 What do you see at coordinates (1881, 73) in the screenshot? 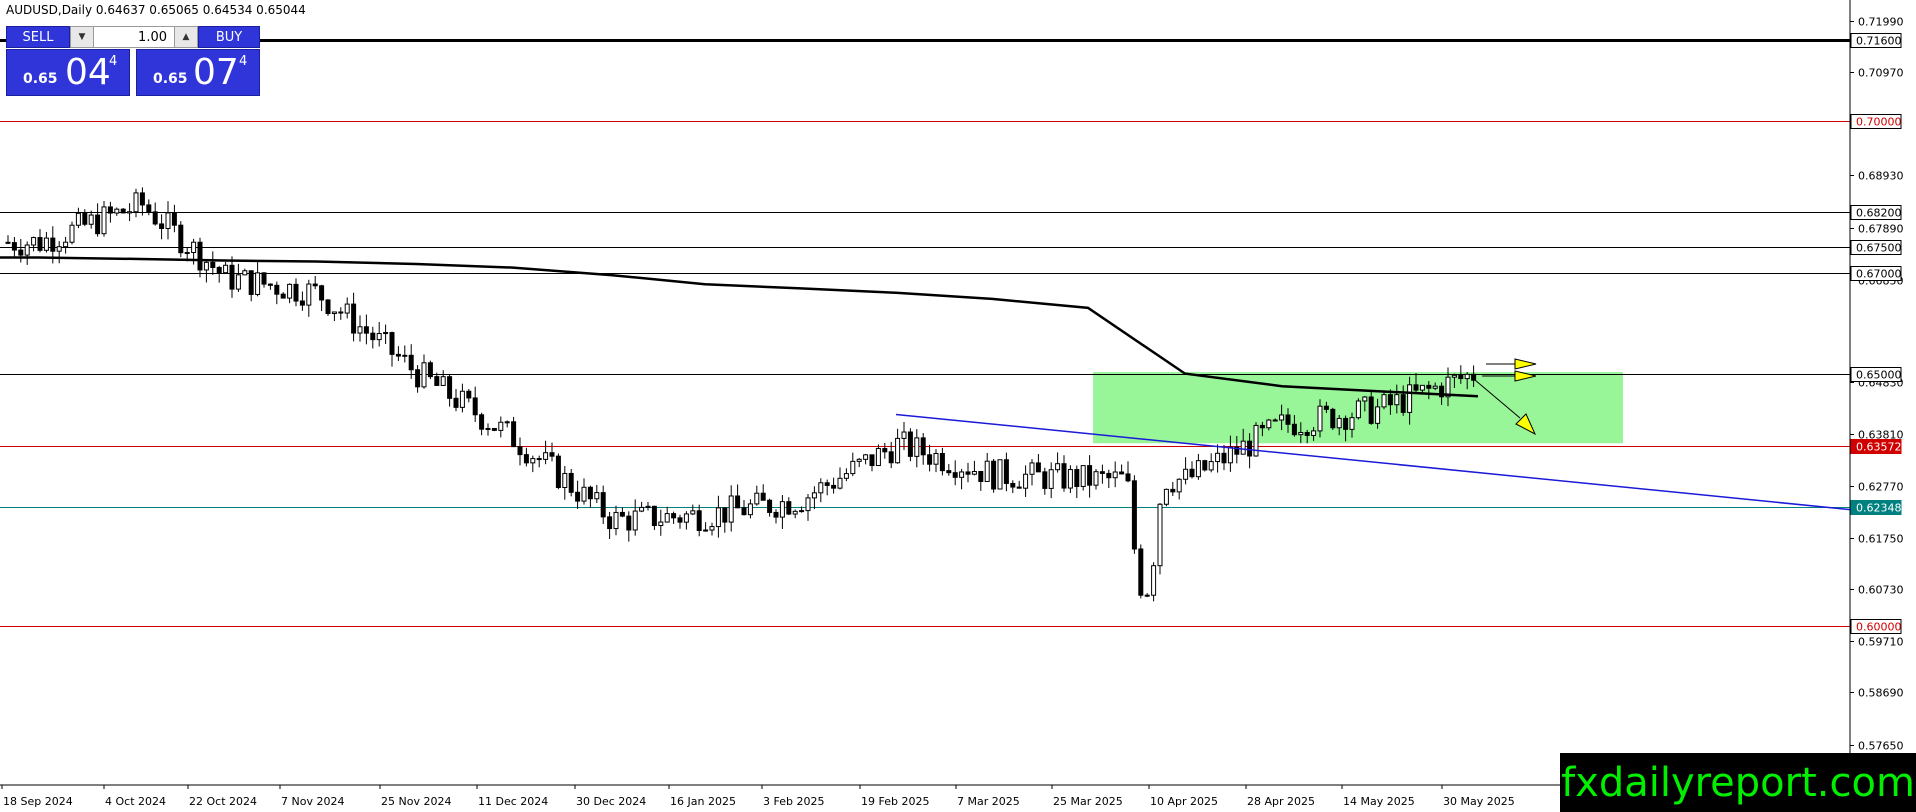
I see `price-tick-label: 0.70970` at bounding box center [1881, 73].